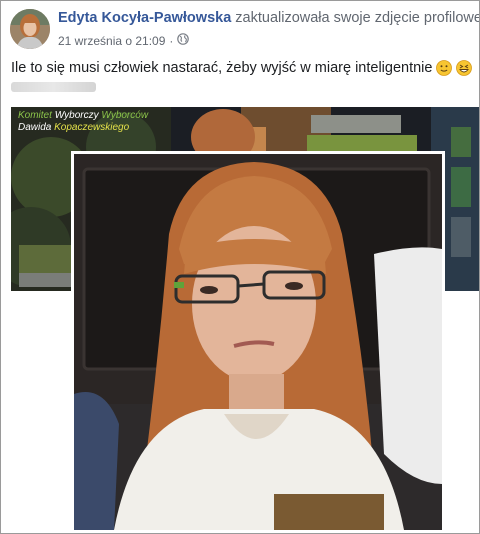 The image size is (480, 534). What do you see at coordinates (125, 115) in the screenshot?
I see `caption-wyborcow: Wyborców` at bounding box center [125, 115].